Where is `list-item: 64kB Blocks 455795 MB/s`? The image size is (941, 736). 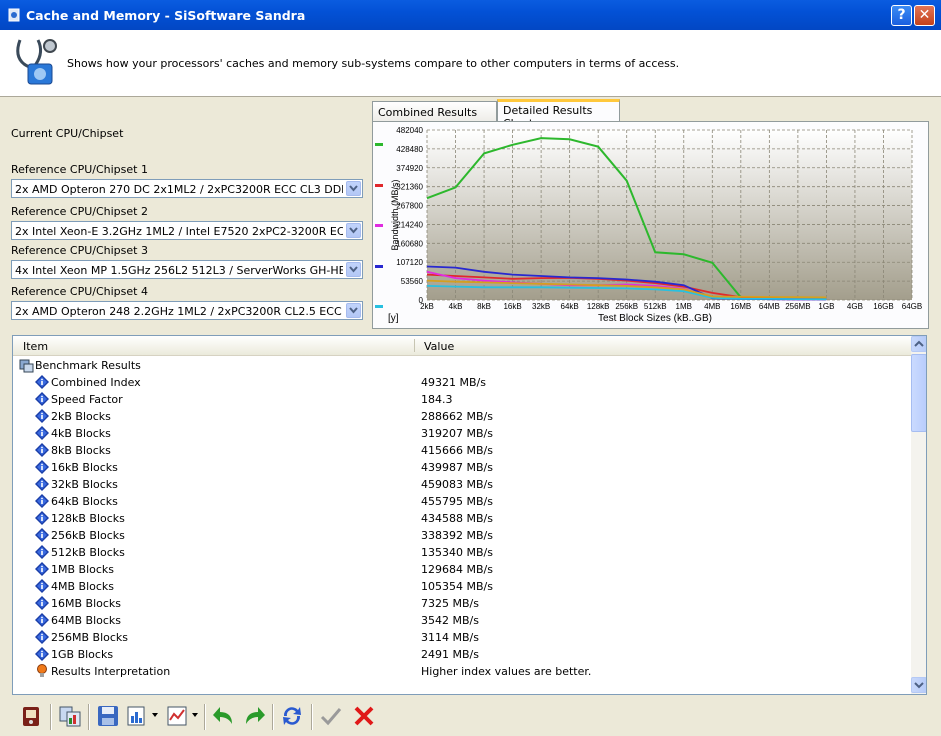
list-item: 64kB Blocks 455795 MB/s is located at coordinates (462, 501).